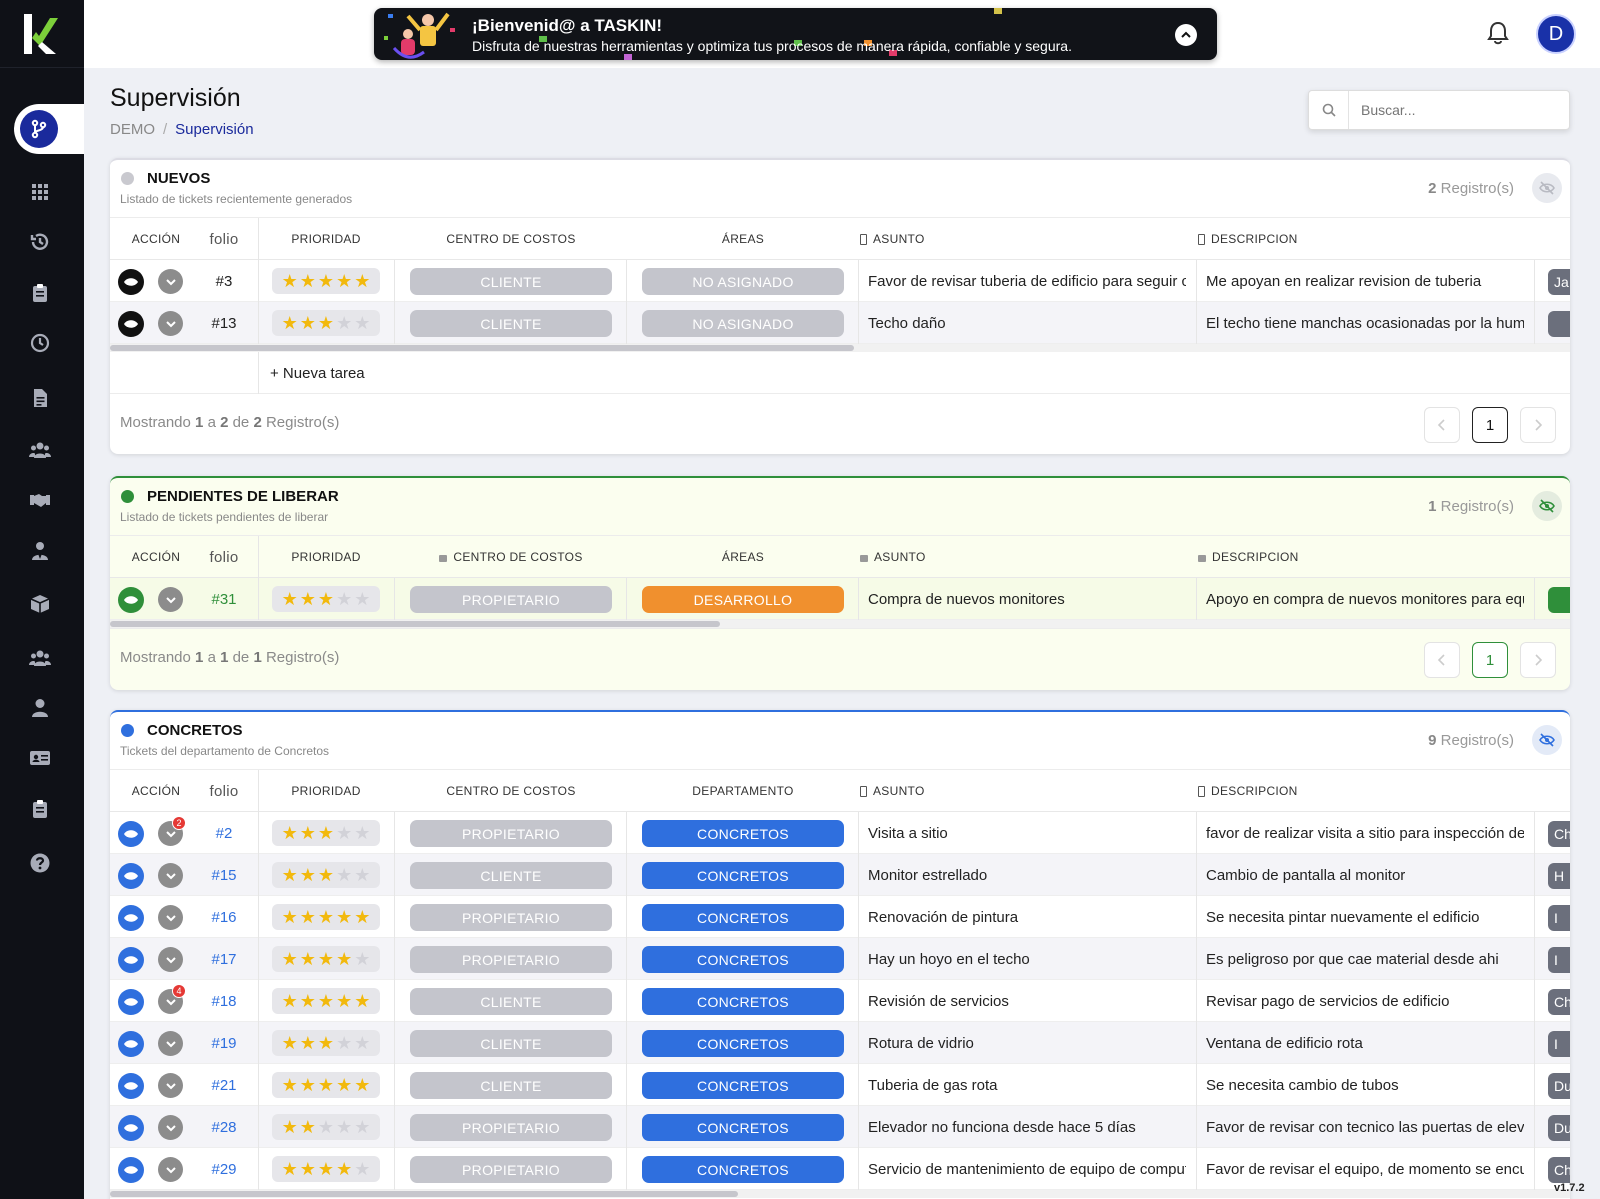 The image size is (1600, 1199). I want to click on assignee-tag: Du, so click(1559, 1128).